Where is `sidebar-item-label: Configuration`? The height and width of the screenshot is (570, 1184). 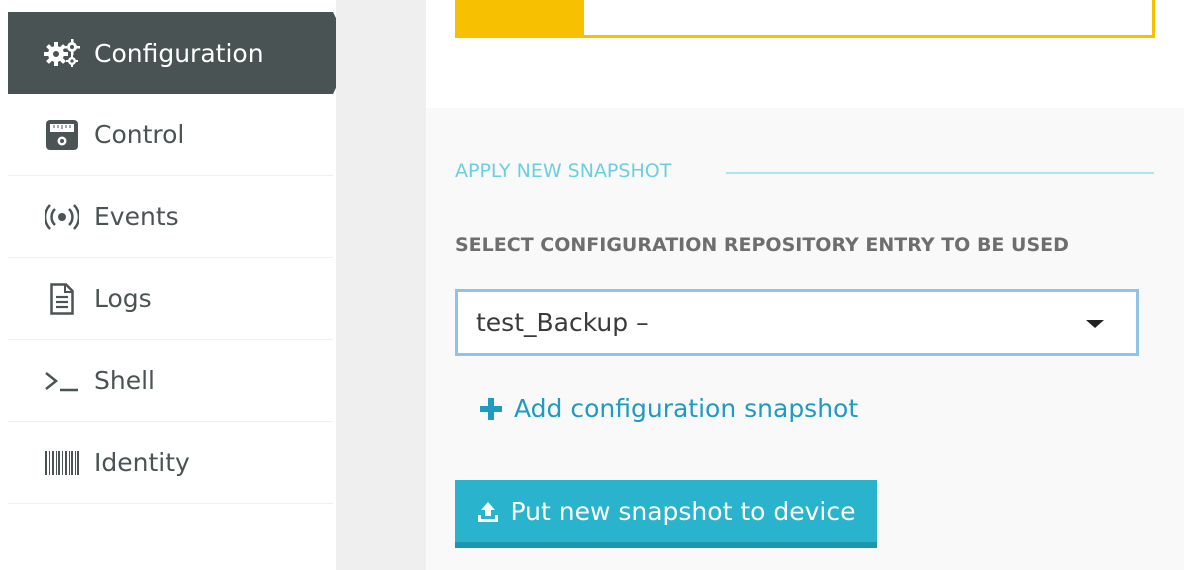
sidebar-item-label: Configuration is located at coordinates (179, 53).